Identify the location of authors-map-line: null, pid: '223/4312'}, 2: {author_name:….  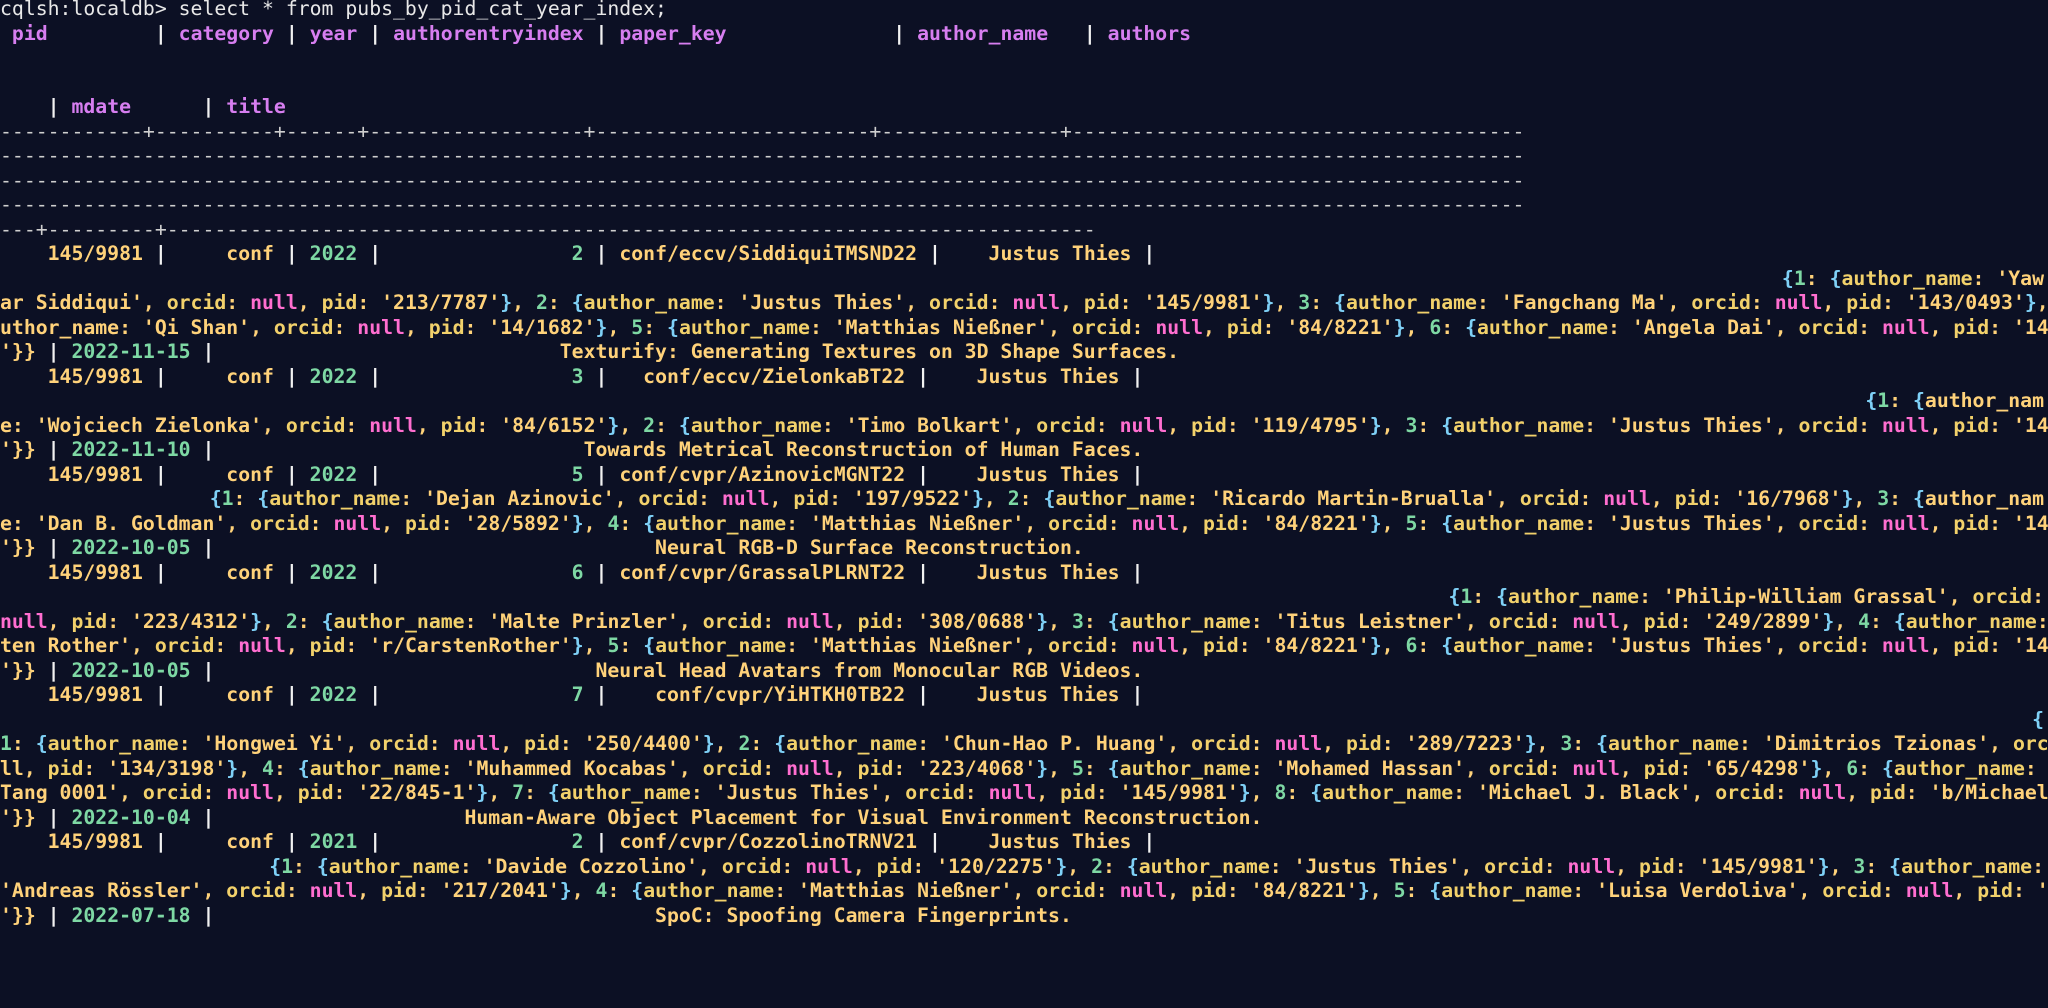
(1024, 622).